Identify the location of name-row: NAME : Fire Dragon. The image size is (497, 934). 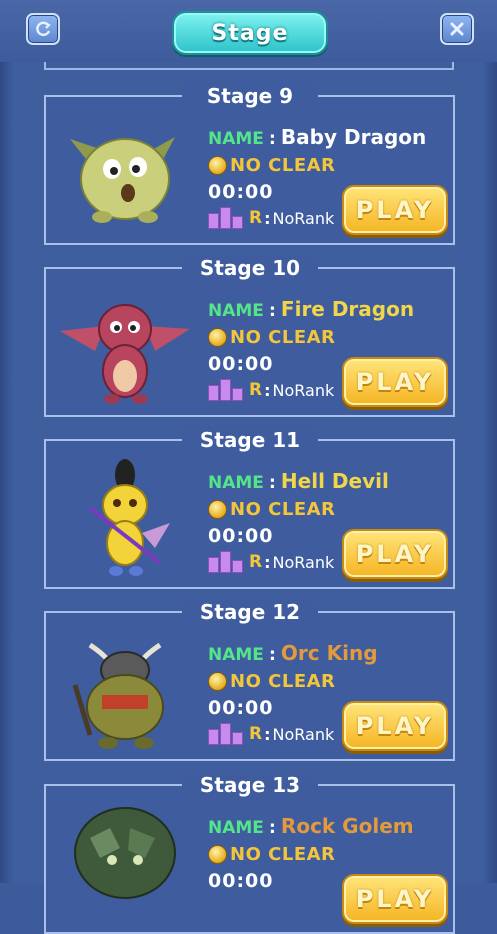
(311, 309).